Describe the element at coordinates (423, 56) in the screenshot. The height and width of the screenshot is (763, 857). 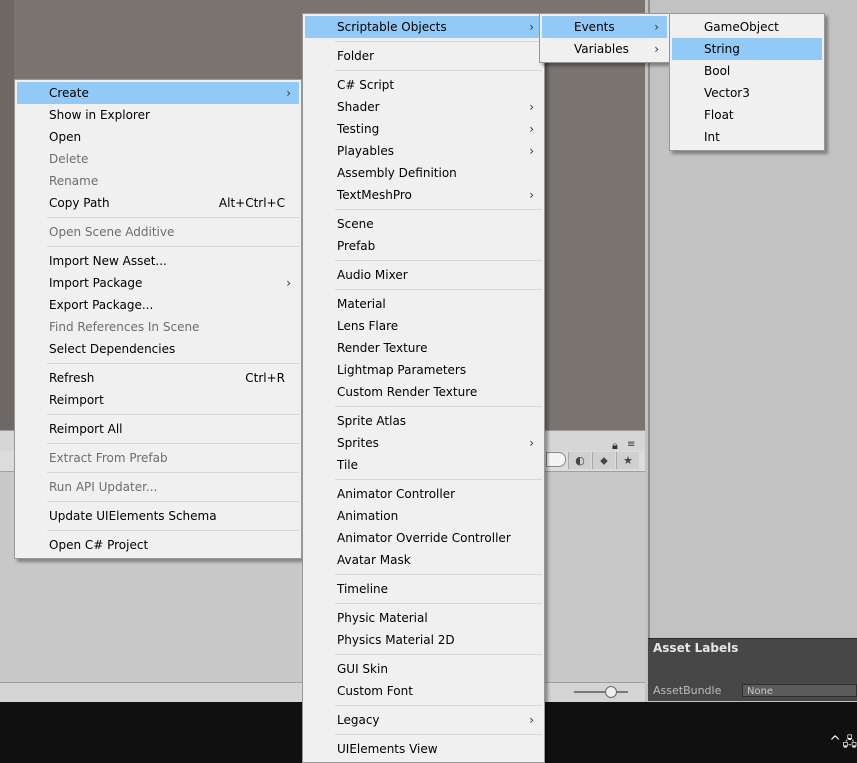
I see `menu-item-folder: Folder` at that location.